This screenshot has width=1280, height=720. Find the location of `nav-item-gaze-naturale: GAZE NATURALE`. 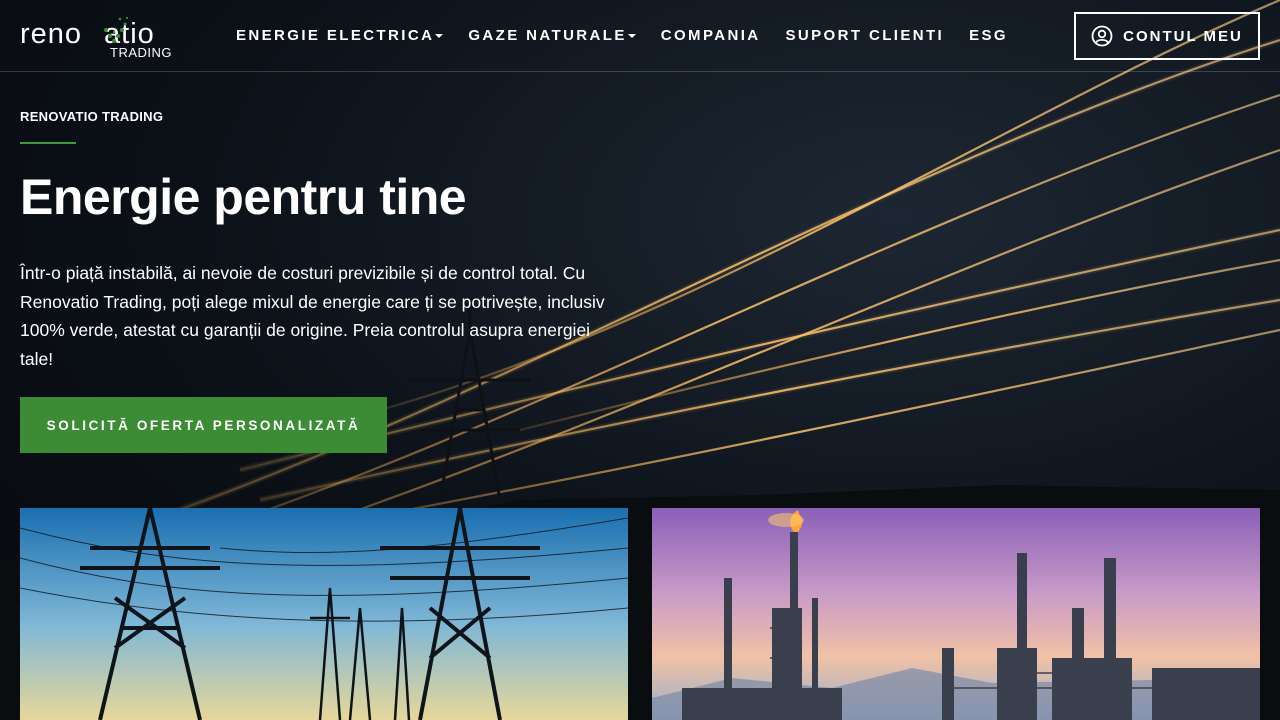

nav-item-gaze-naturale: GAZE NATURALE is located at coordinates (552, 35).